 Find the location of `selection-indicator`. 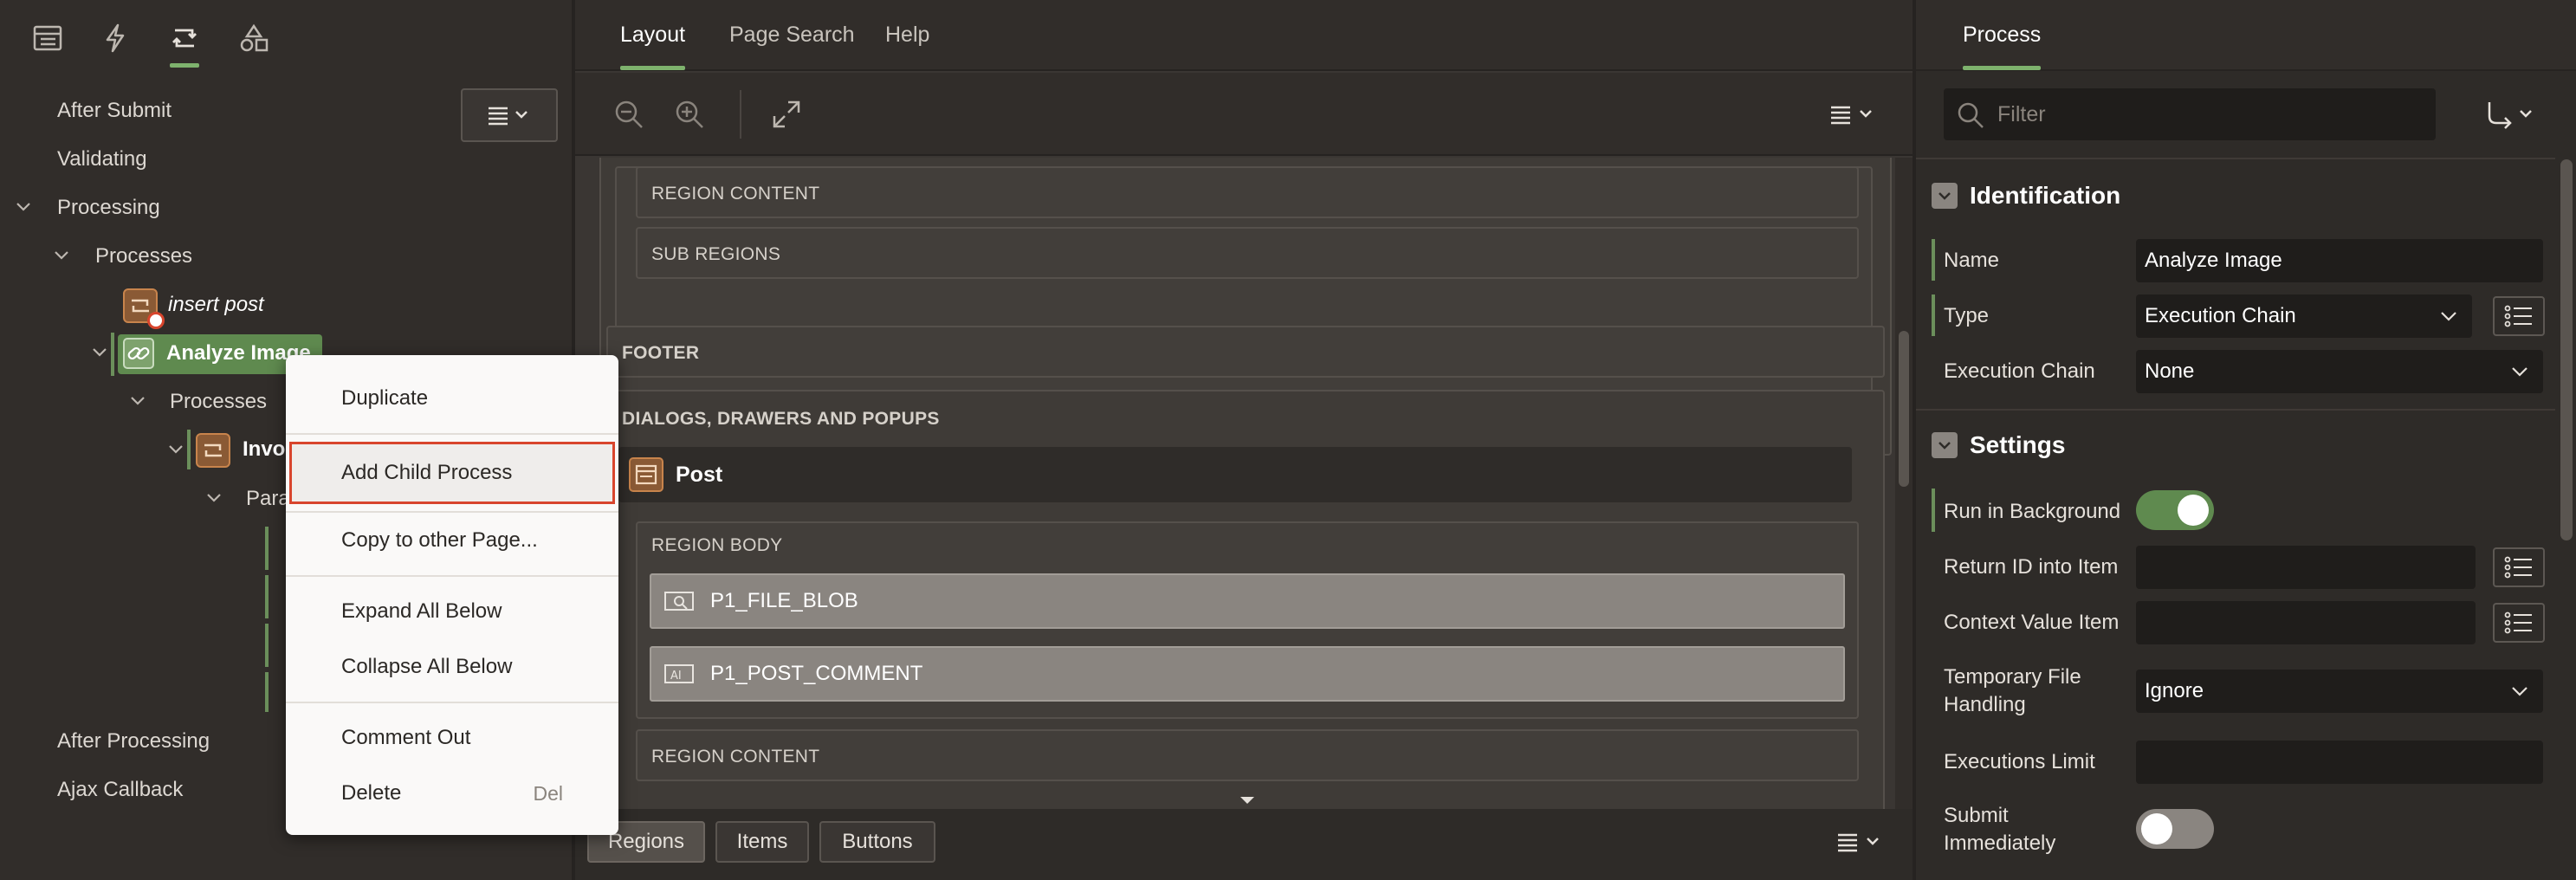

selection-indicator is located at coordinates (112, 354).